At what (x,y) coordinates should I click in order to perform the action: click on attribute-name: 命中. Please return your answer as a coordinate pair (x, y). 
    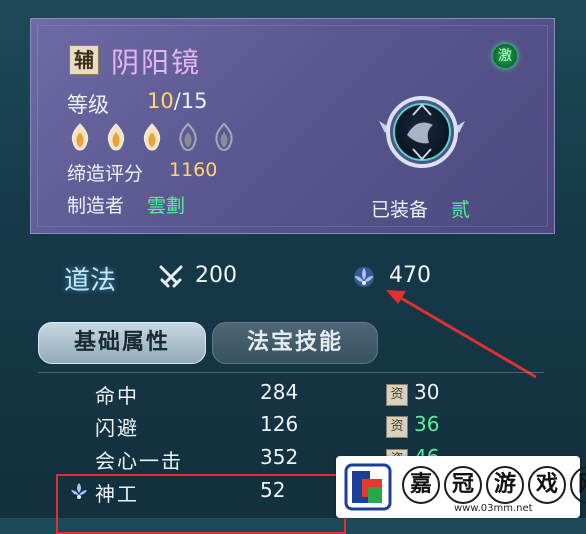
    Looking at the image, I should click on (117, 396).